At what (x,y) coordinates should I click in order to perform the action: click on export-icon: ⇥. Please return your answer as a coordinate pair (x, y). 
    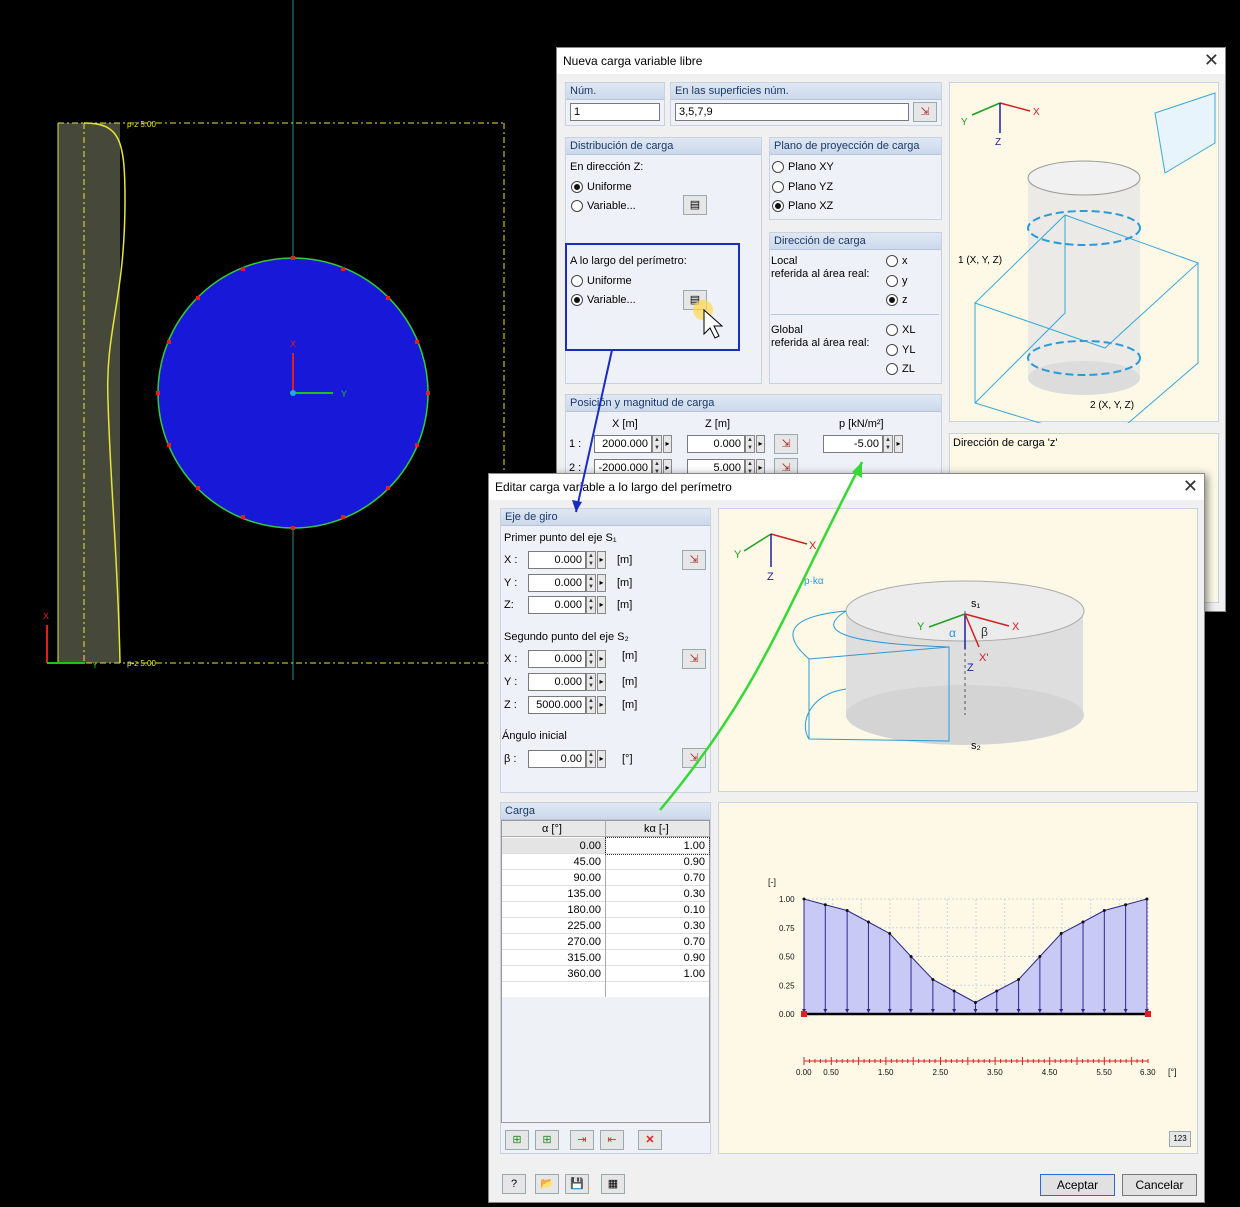
    Looking at the image, I should click on (582, 1140).